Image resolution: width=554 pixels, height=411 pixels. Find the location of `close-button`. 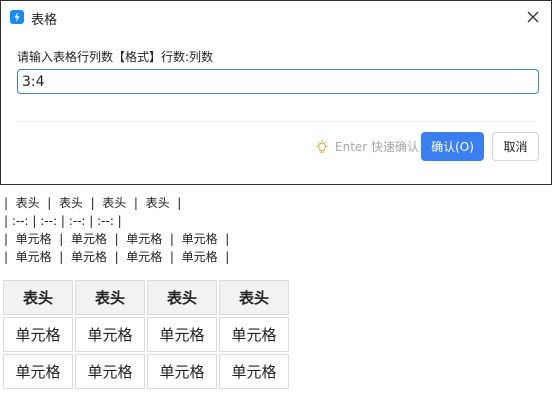

close-button is located at coordinates (533, 17).